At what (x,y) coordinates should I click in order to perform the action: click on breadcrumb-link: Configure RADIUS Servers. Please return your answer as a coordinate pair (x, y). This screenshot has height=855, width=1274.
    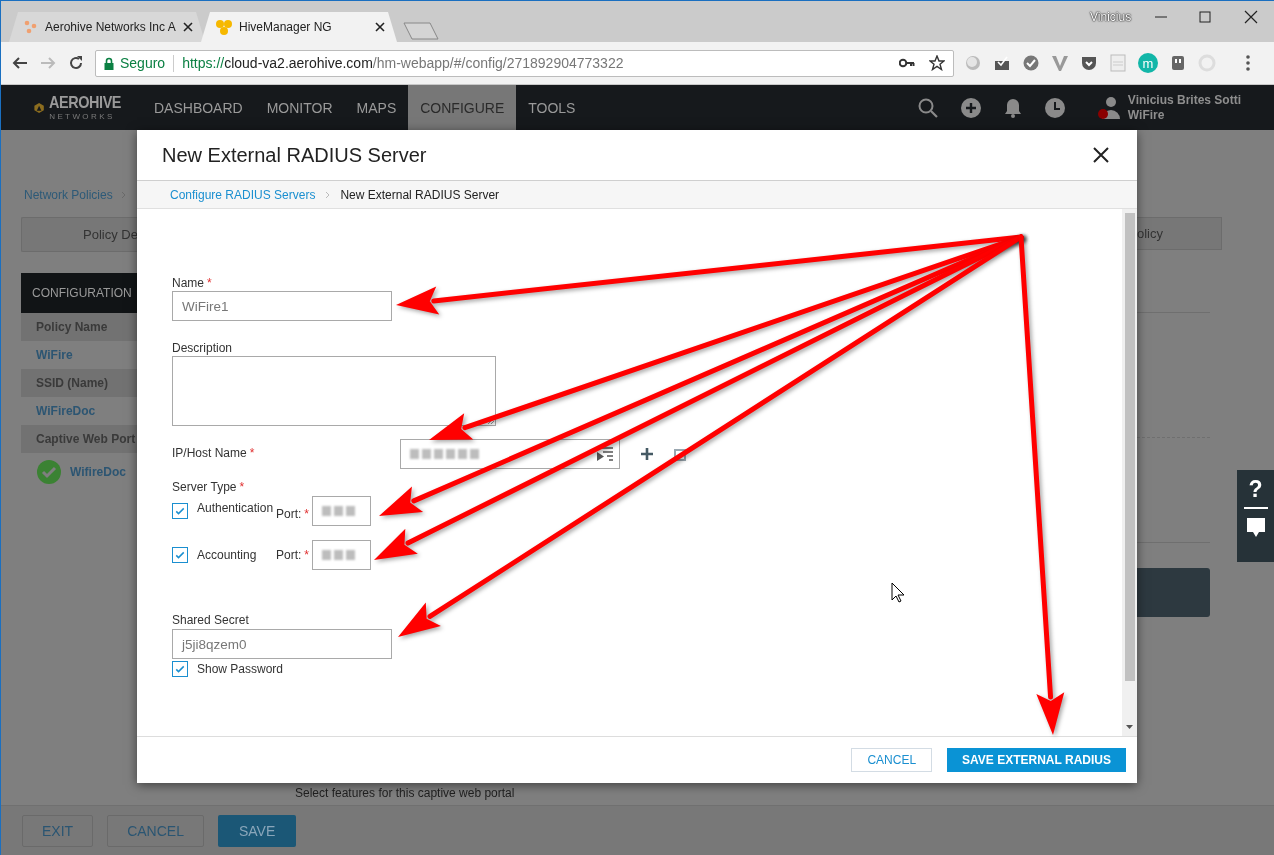
    Looking at the image, I should click on (243, 194).